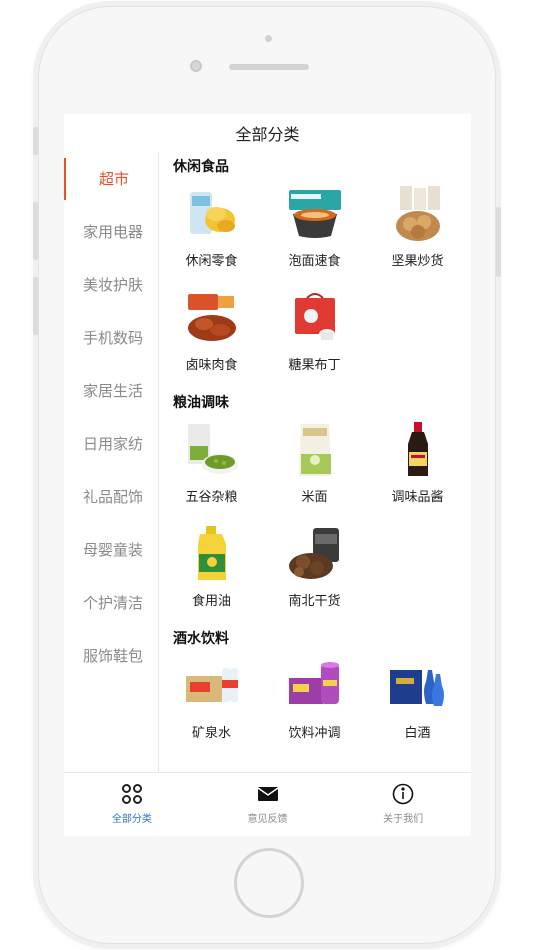 The image size is (534, 950). Describe the element at coordinates (113, 285) in the screenshot. I see `sidebar-item-label: 美妆护肤` at that location.